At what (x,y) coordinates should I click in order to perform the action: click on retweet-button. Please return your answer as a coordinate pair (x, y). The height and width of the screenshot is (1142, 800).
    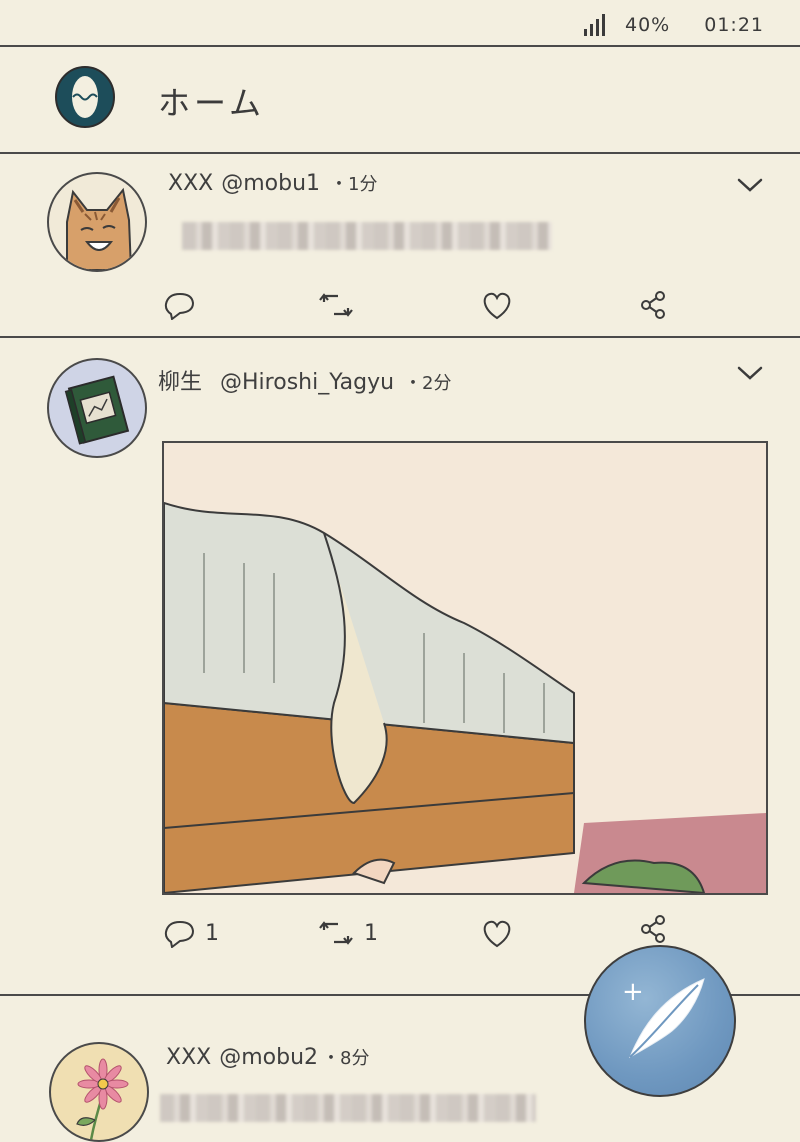
    Looking at the image, I should click on (336, 305).